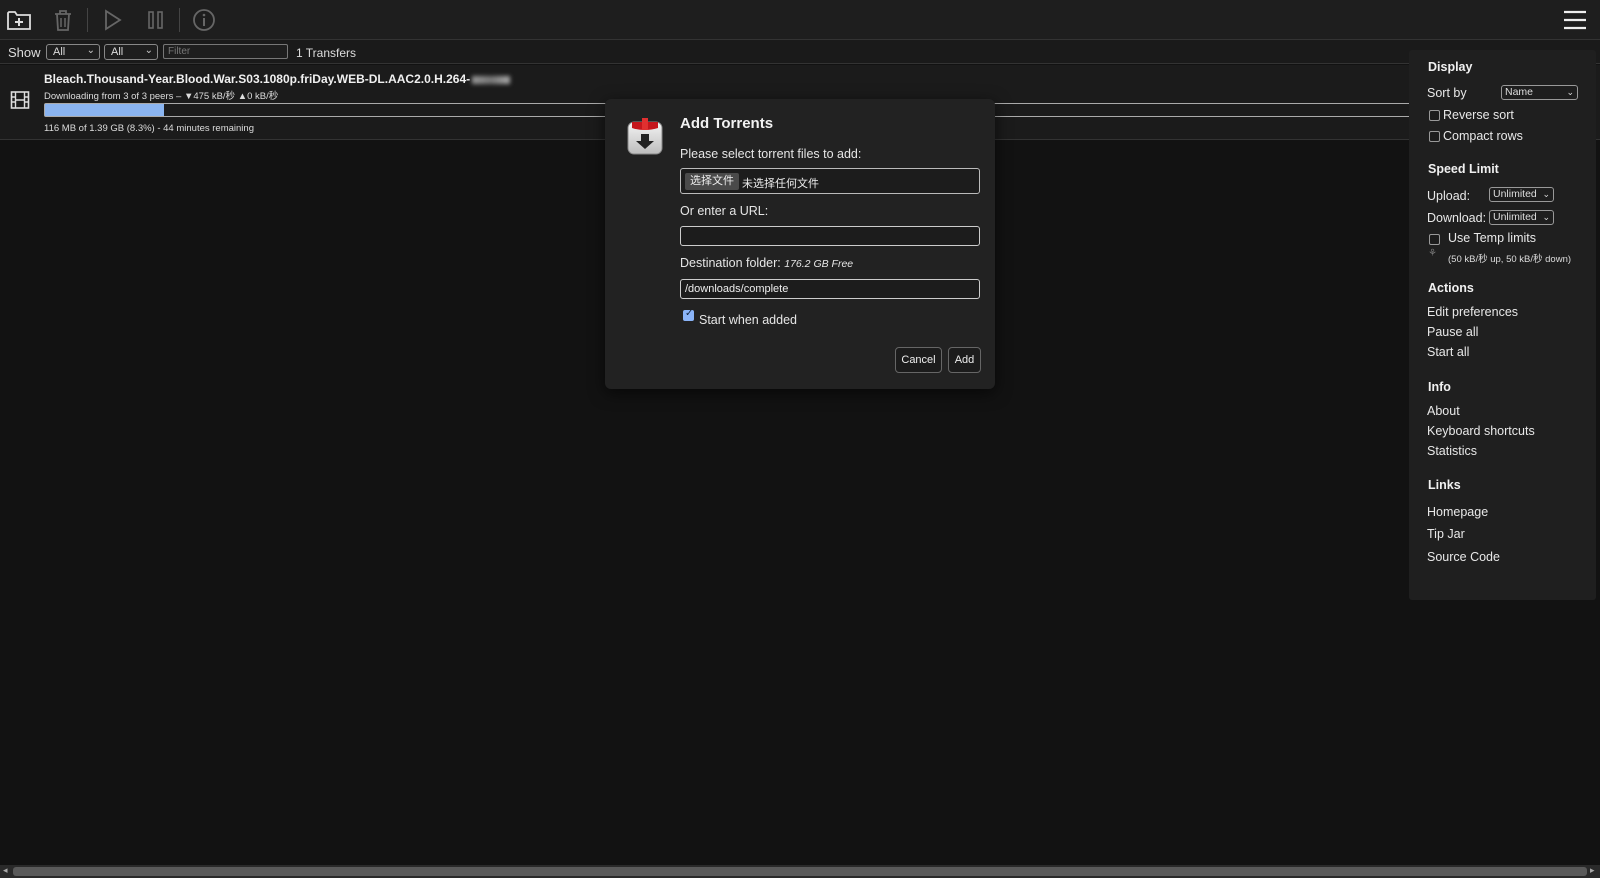 The height and width of the screenshot is (878, 1600). I want to click on filter-input: Filter, so click(225, 51).